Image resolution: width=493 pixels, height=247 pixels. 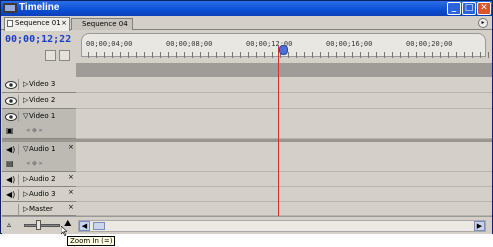 What do you see at coordinates (39, 53) in the screenshot?
I see `timeline-controls: 00;00;12;22` at bounding box center [39, 53].